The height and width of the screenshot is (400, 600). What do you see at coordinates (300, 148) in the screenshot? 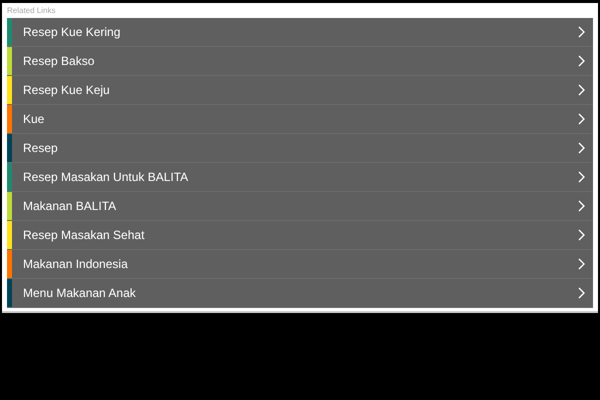
I see `link-item: Resep` at bounding box center [300, 148].